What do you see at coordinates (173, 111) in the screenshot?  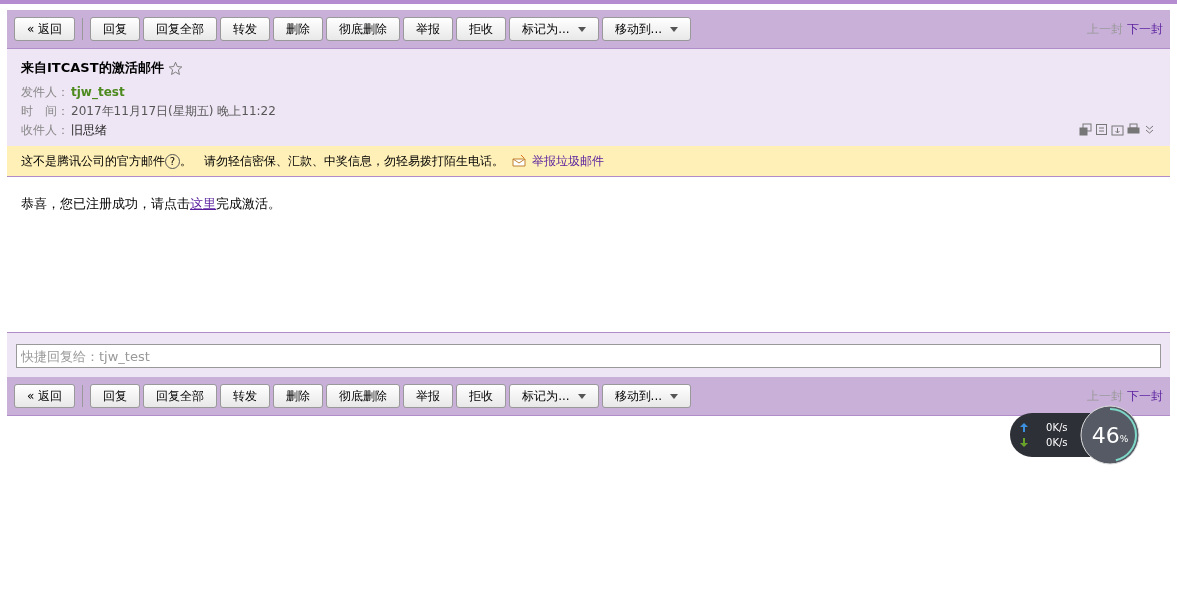 I see `sent-time: 2017年11月17日(星期五) 晚上11:22` at bounding box center [173, 111].